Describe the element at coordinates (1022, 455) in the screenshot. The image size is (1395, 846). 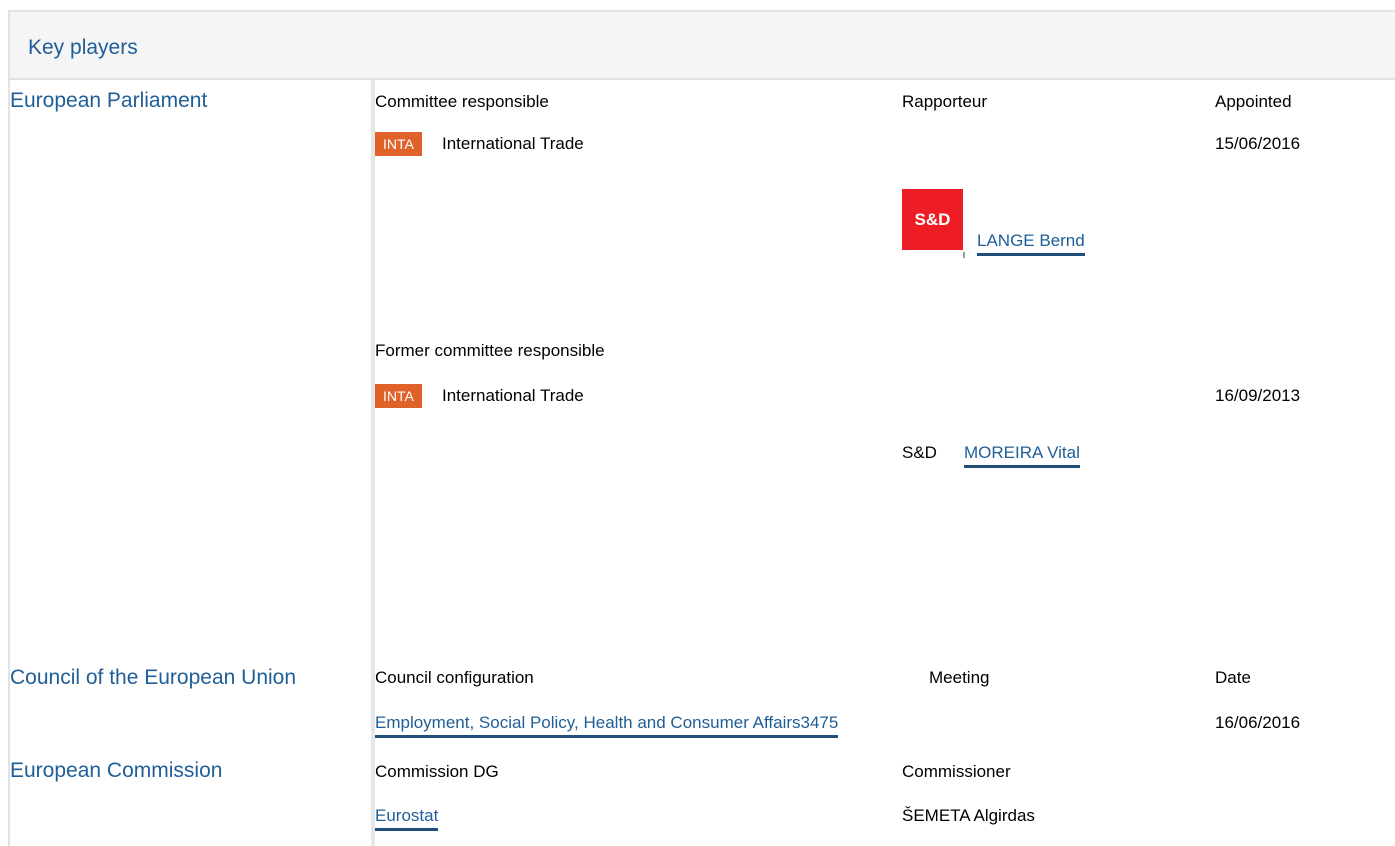
I see `rapporteur-link-moreira: MOREIRA Vital` at that location.